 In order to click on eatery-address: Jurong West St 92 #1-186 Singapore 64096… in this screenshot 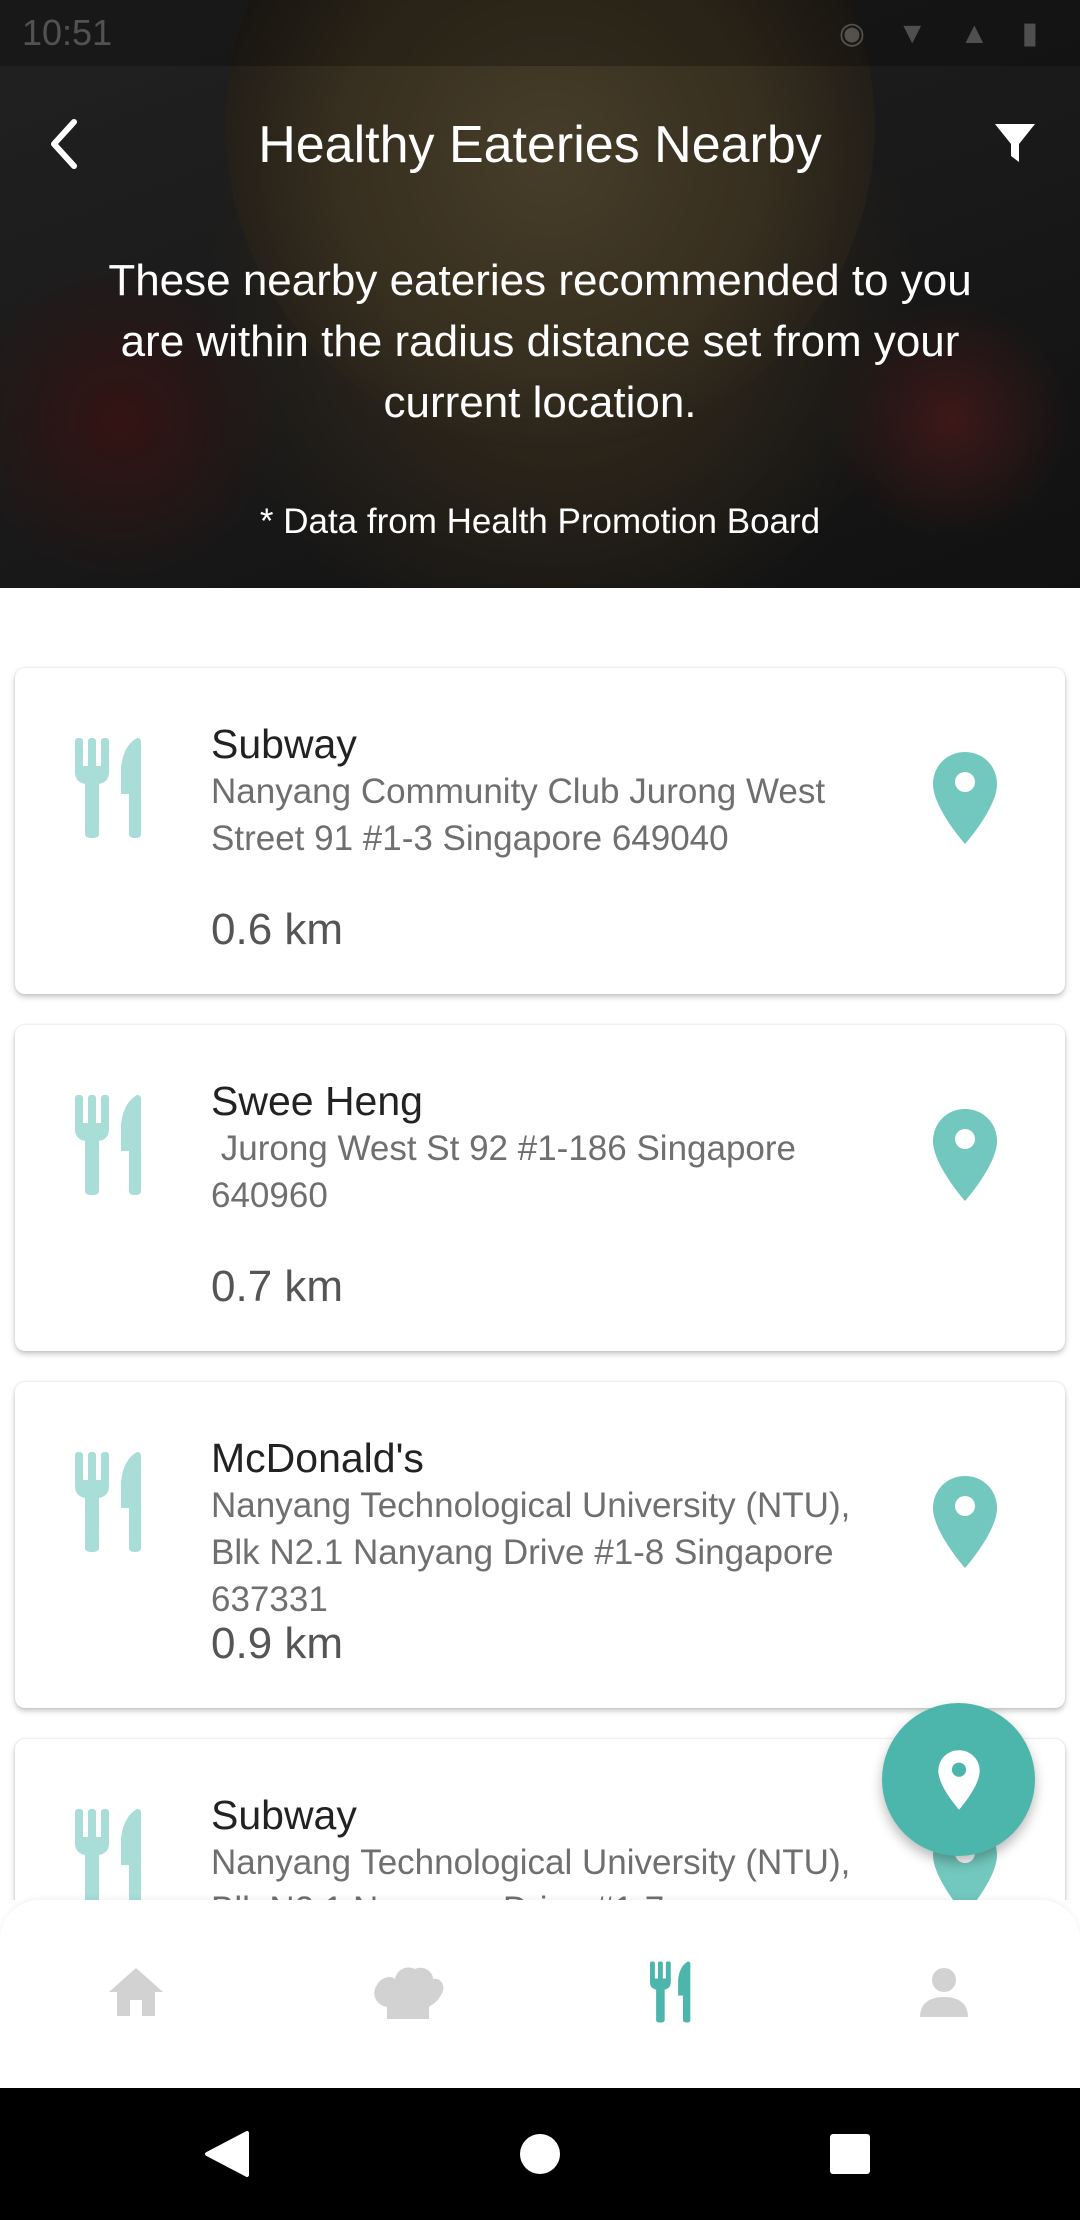, I will do `click(508, 1172)`.